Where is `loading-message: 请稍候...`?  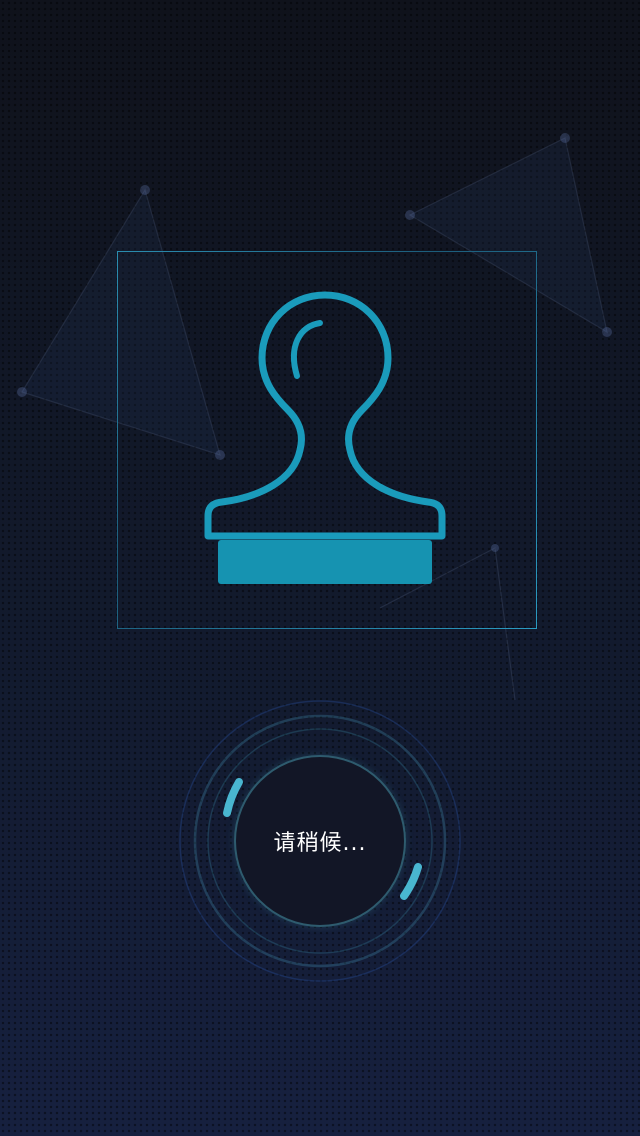 loading-message: 请稍候... is located at coordinates (320, 843).